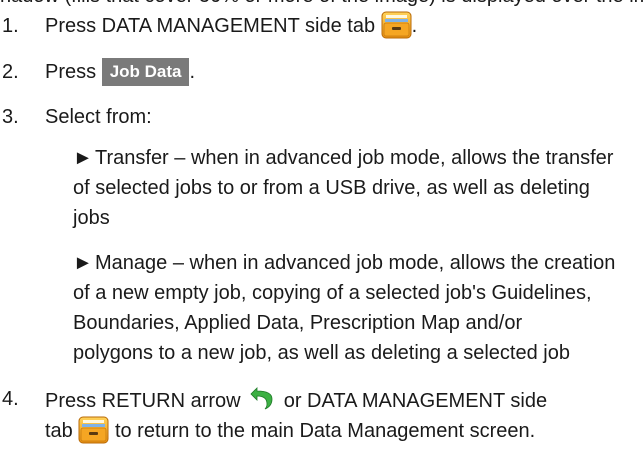 The width and height of the screenshot is (643, 462). What do you see at coordinates (415, 401) in the screenshot?
I see `step-text: or DATA MANAGEMENT side` at bounding box center [415, 401].